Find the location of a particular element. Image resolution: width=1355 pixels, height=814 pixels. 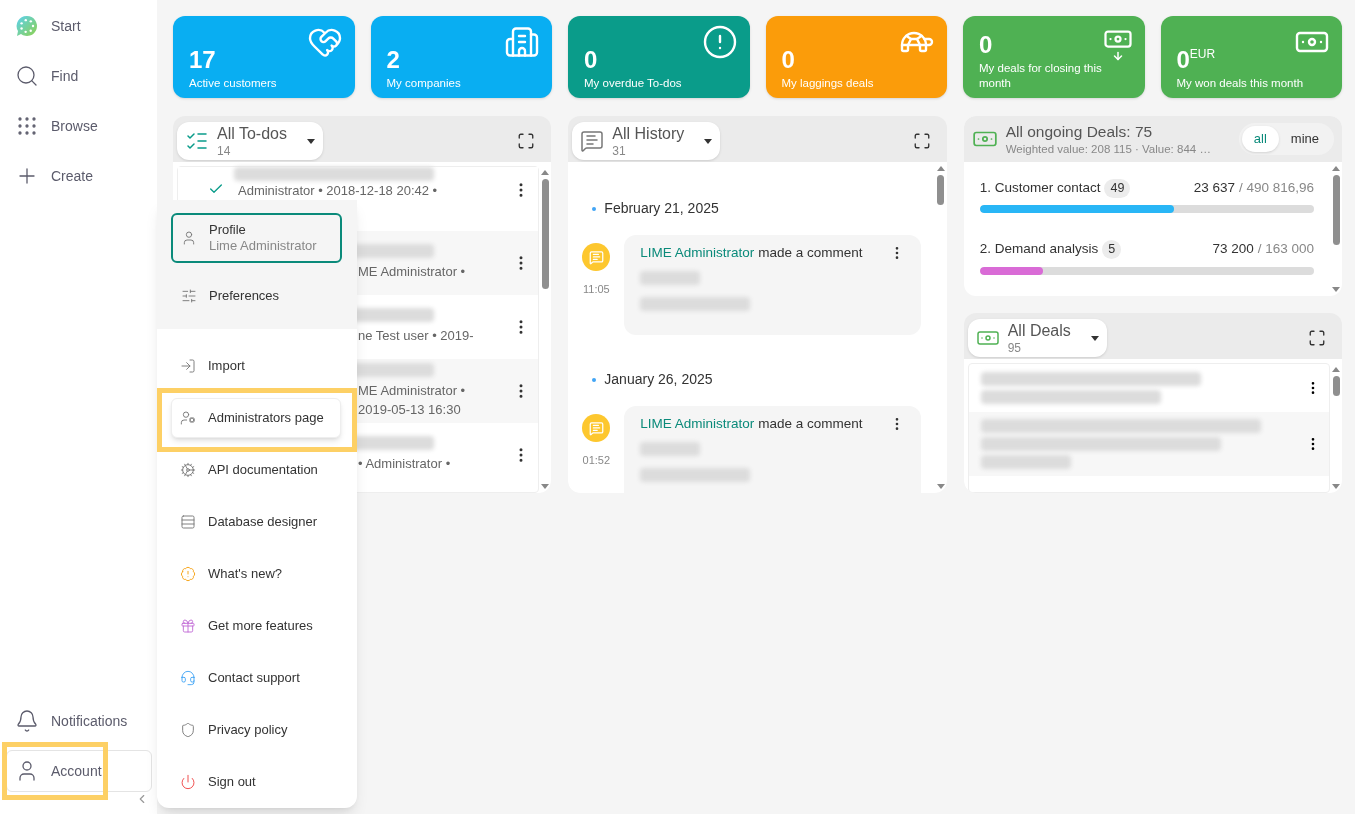

filter-option: mine is located at coordinates (1304, 139).